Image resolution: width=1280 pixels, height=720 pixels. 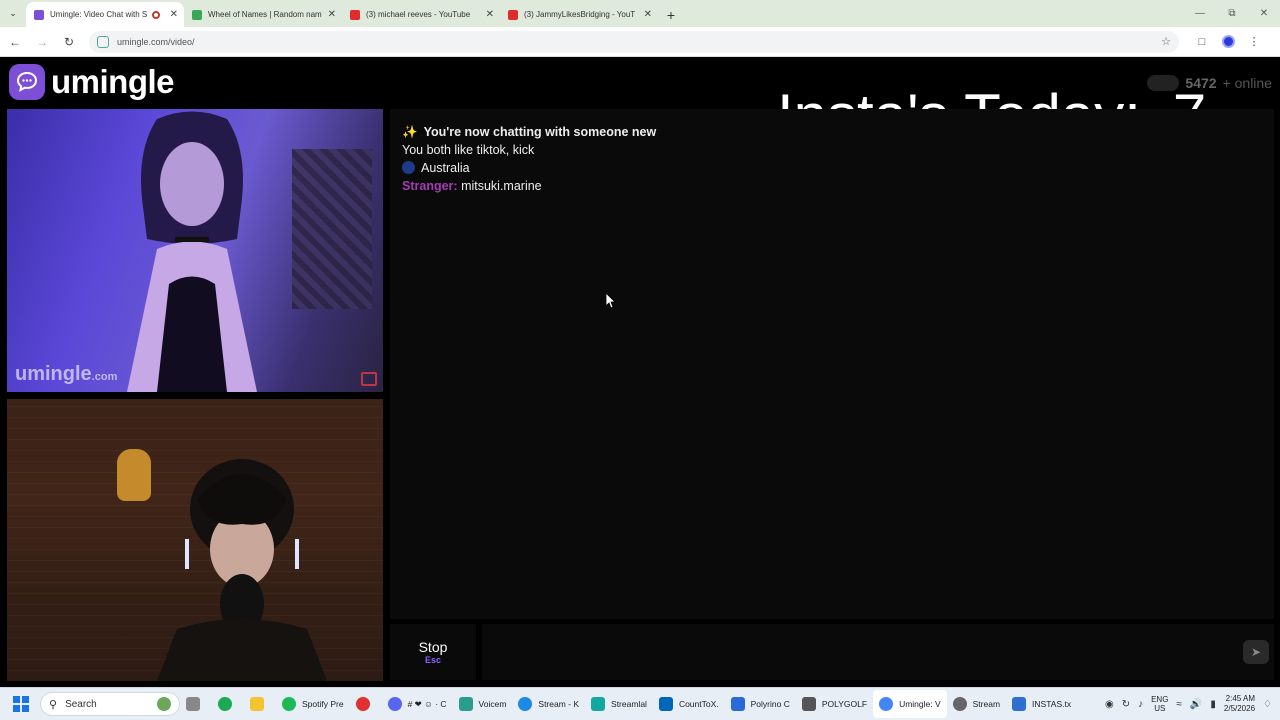 I want to click on self-video, so click(x=195, y=540).